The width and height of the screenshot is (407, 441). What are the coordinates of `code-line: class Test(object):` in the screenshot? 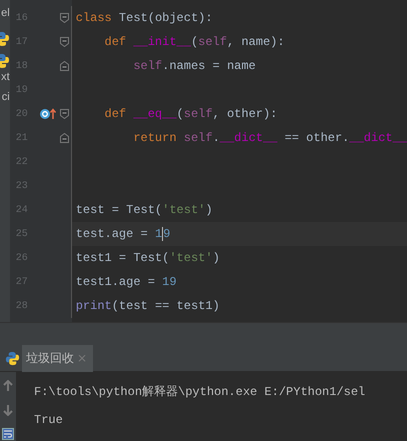 It's located at (143, 18).